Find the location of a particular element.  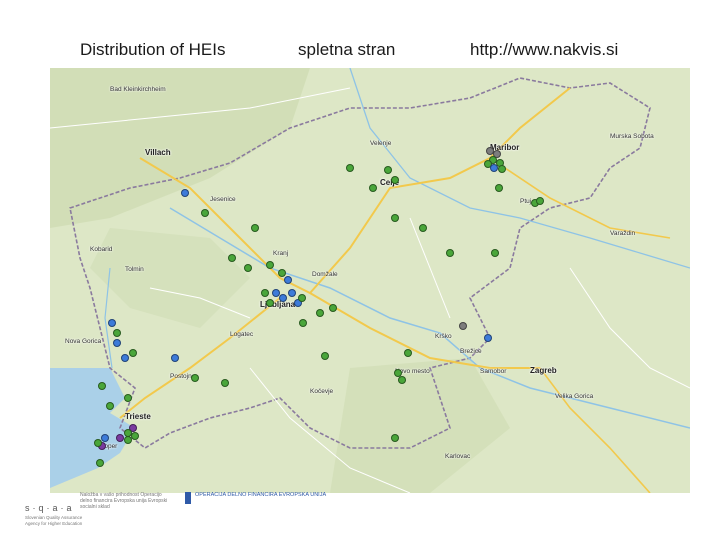

place-label: Kranj is located at coordinates (281, 253).